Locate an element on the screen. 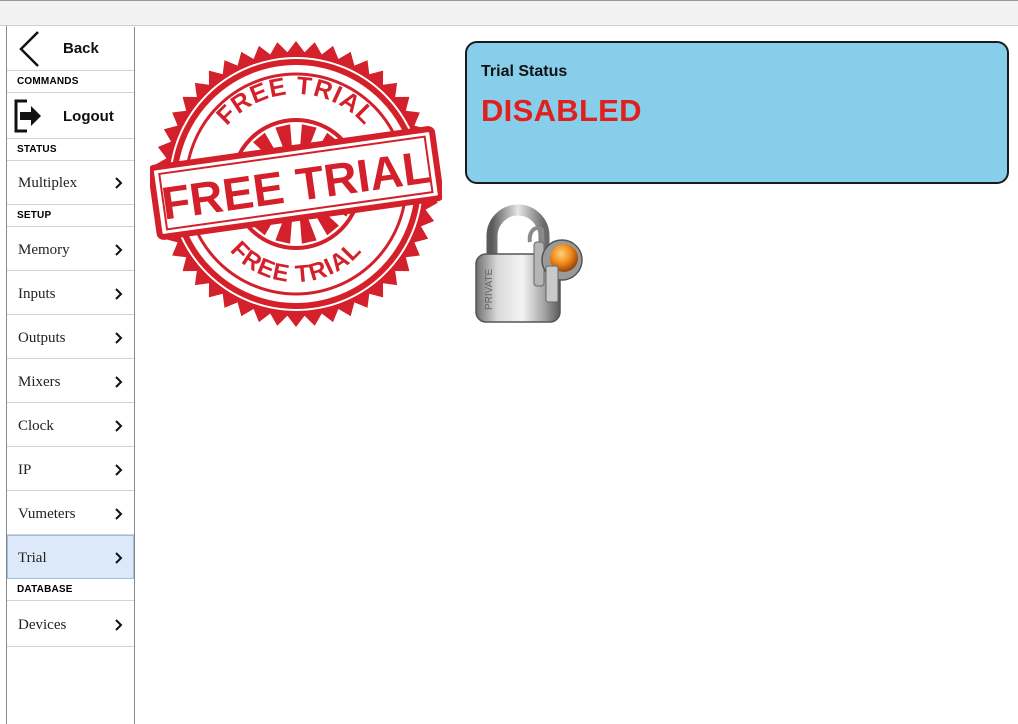  sidebar-item-memory: Memory is located at coordinates (70, 249).